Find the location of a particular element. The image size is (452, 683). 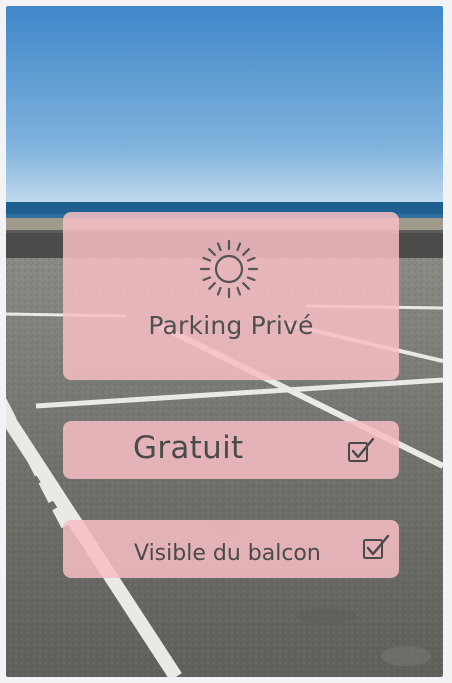

option-visible-balcon-label: Visible du balcon is located at coordinates (227, 553).